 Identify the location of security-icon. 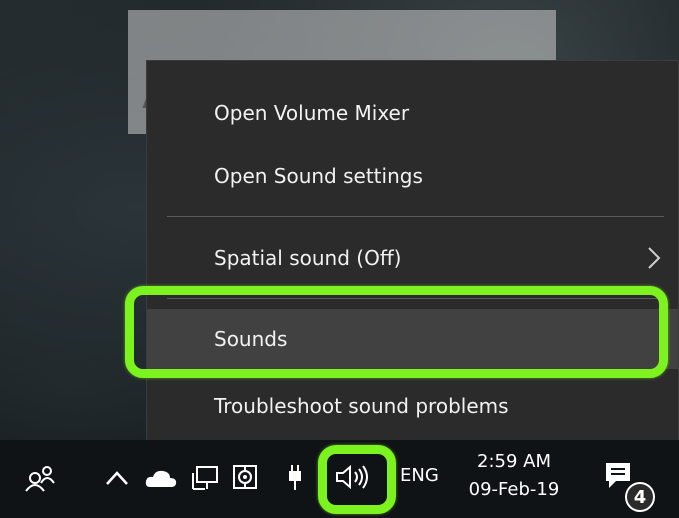
(245, 477).